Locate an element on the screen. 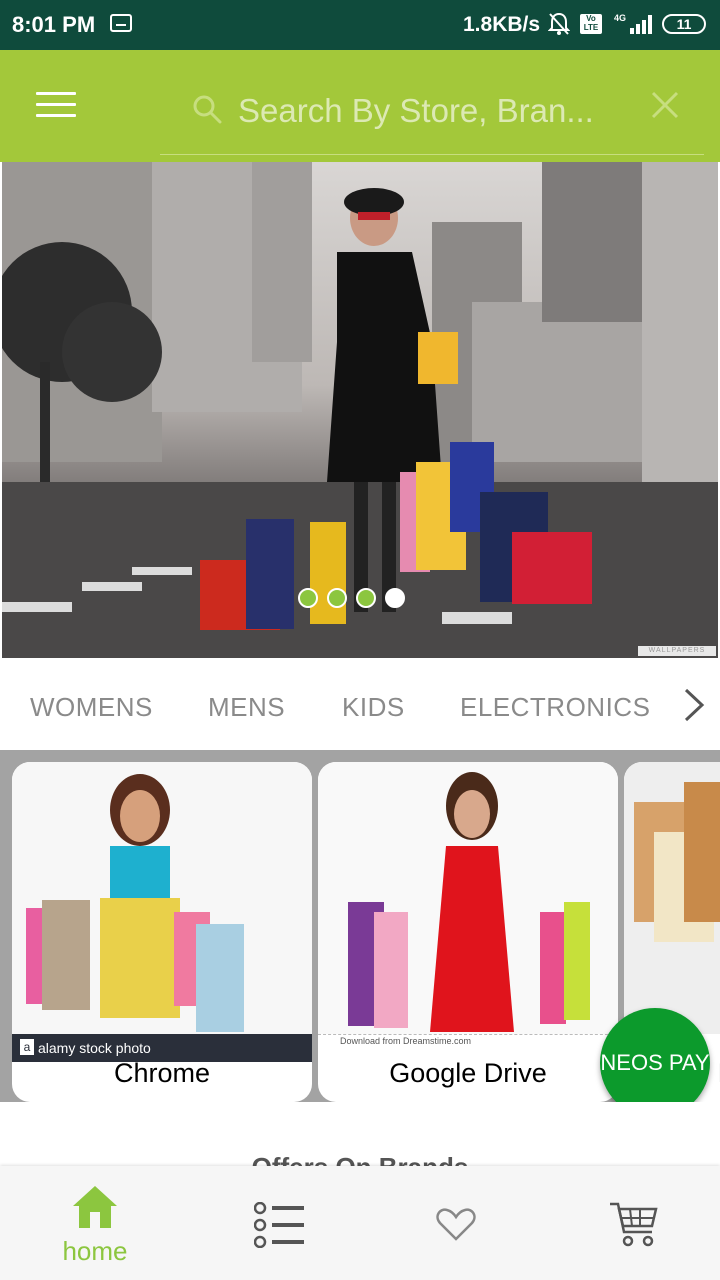  product-label: Google Drive is located at coordinates (468, 1073).